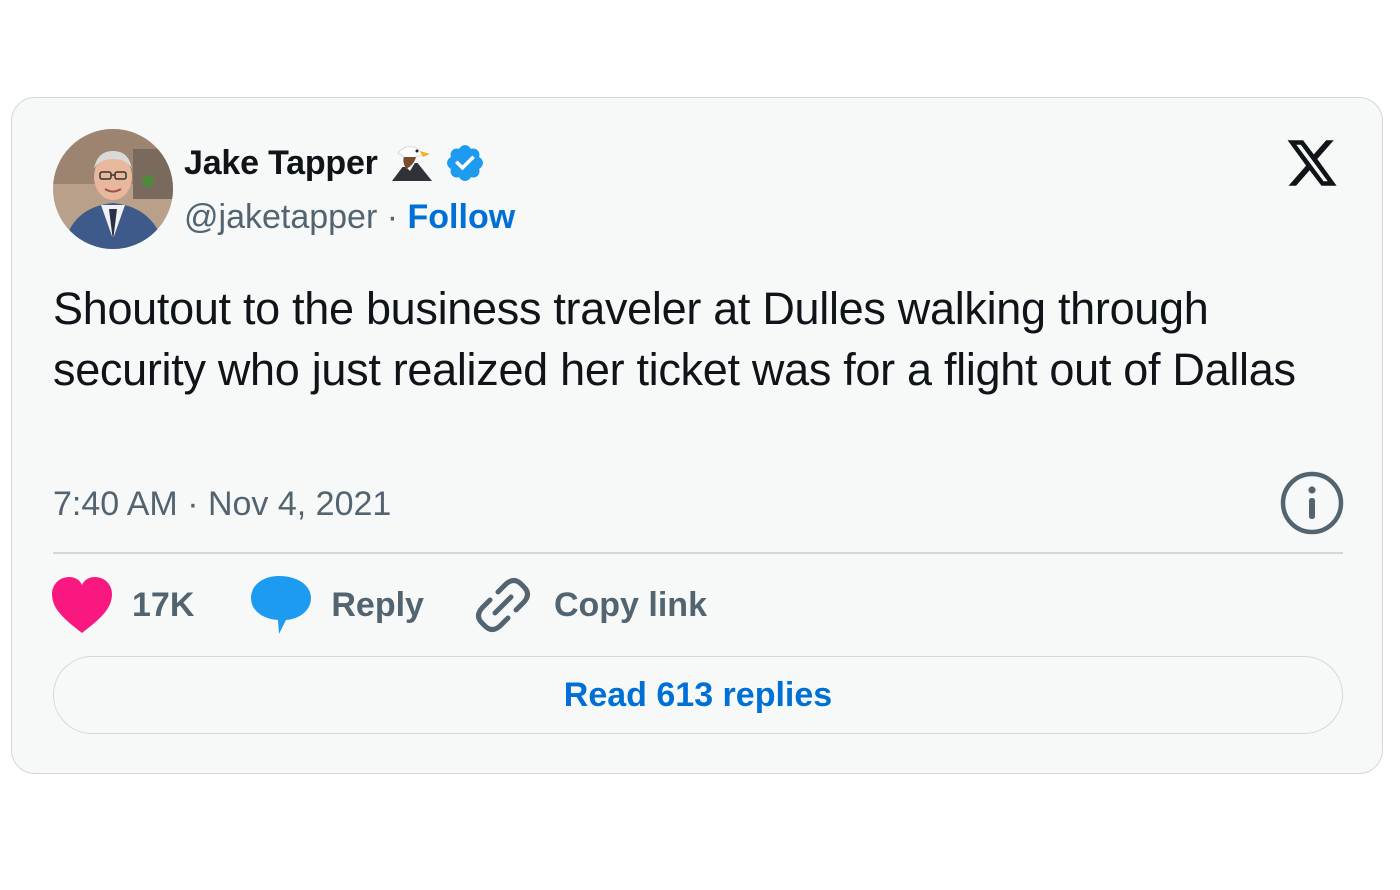  I want to click on heart-icon, so click(82, 605).